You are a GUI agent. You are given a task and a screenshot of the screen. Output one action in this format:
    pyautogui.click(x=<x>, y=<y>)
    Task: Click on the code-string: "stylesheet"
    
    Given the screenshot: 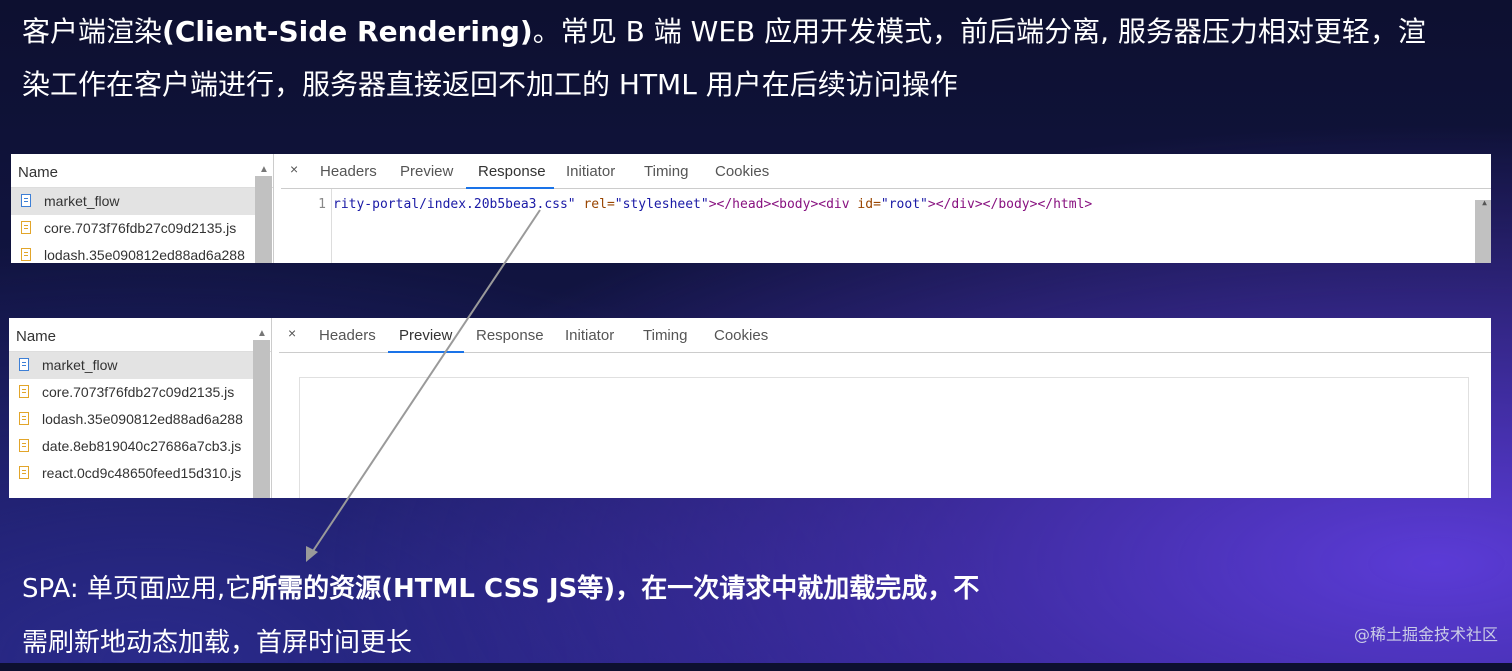 What is the action you would take?
    pyautogui.click(x=661, y=204)
    